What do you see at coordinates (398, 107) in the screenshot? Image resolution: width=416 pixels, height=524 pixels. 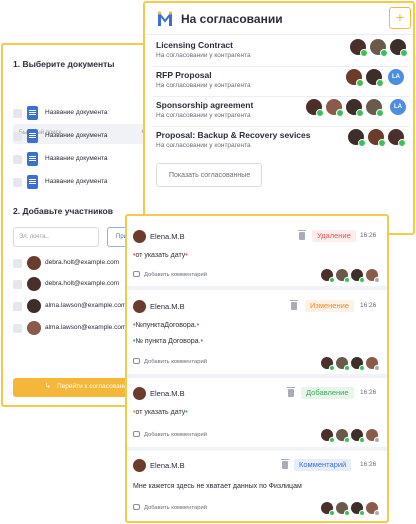 I see `avatar: LA` at bounding box center [398, 107].